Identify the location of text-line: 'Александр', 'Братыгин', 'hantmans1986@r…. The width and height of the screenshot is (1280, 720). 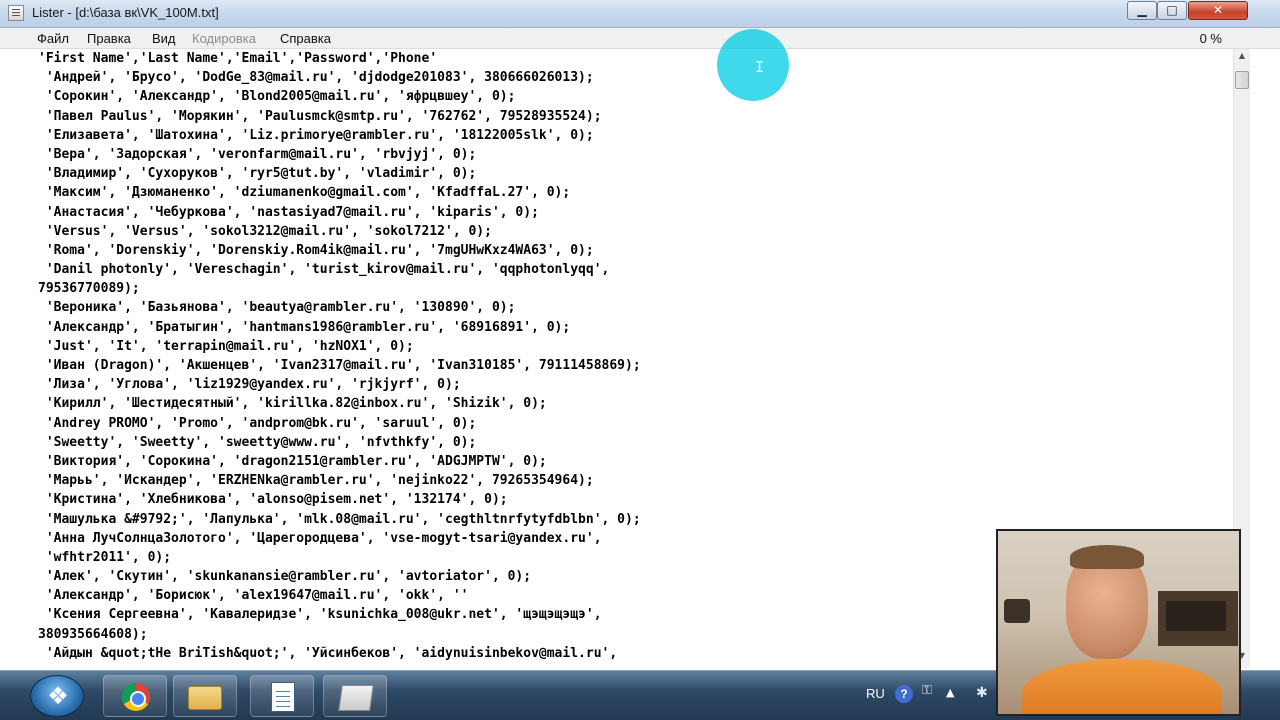
(304, 327).